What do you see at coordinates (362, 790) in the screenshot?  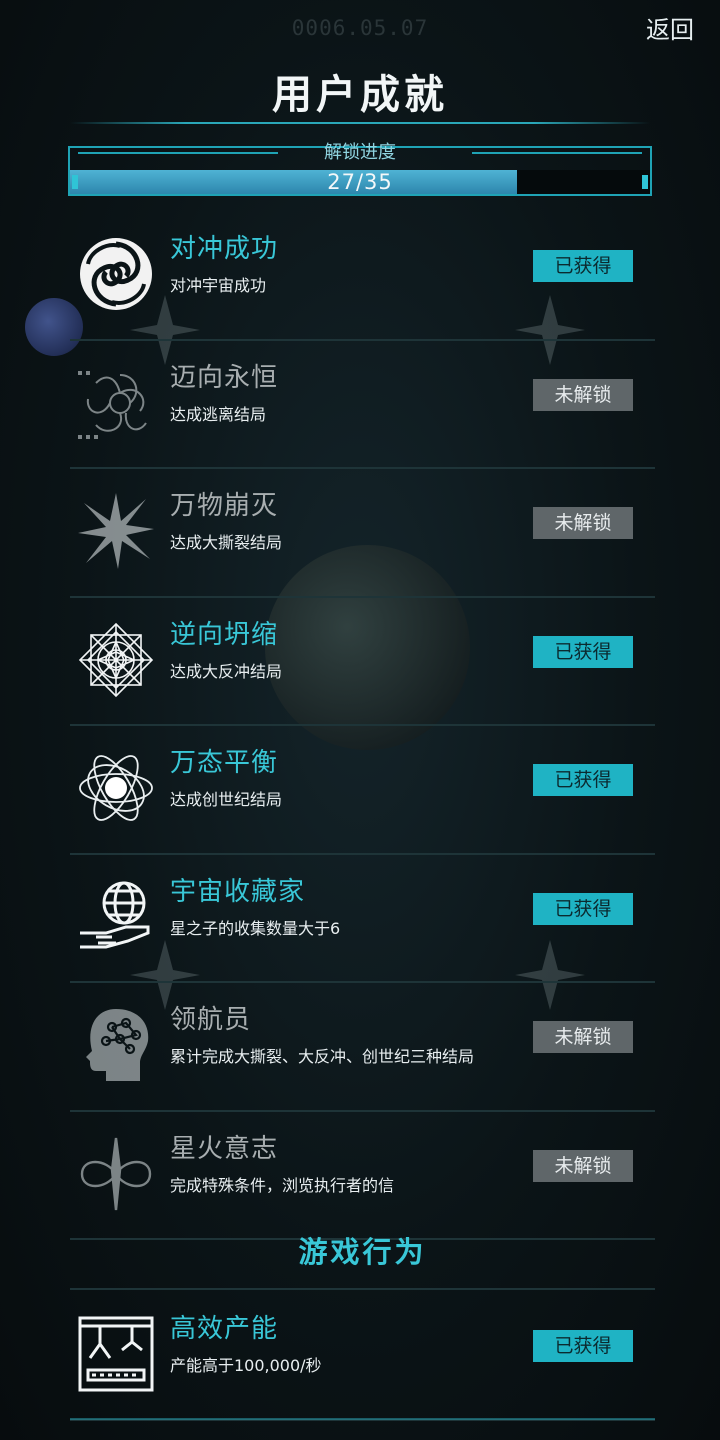 I see `achievement-row: 万态平衡达成创世纪结局 已获得` at bounding box center [362, 790].